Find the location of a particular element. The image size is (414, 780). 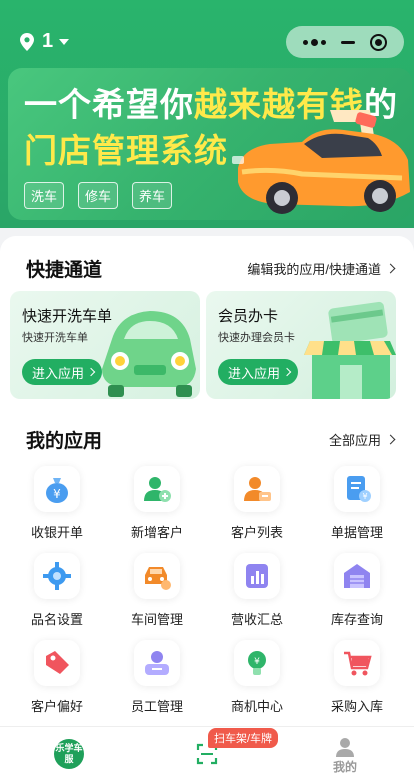

app-label: 客户列表 is located at coordinates (256, 532).